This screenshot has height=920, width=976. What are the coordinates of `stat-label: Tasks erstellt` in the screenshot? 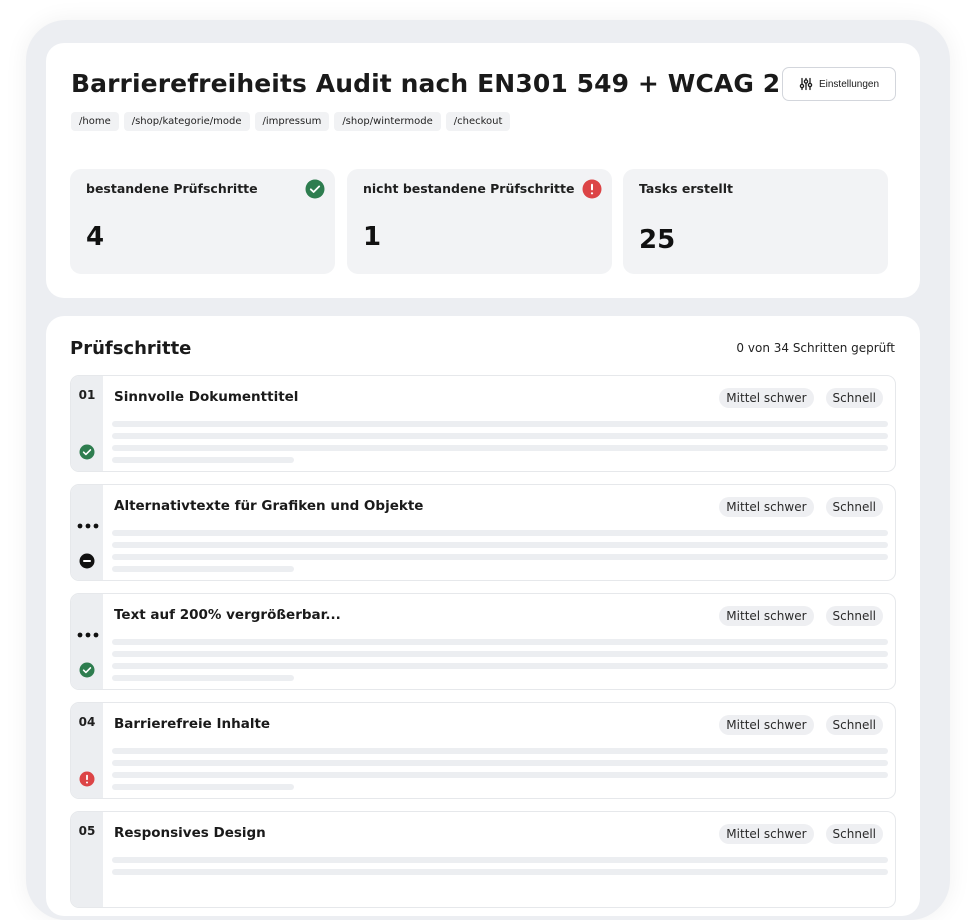 It's located at (686, 188).